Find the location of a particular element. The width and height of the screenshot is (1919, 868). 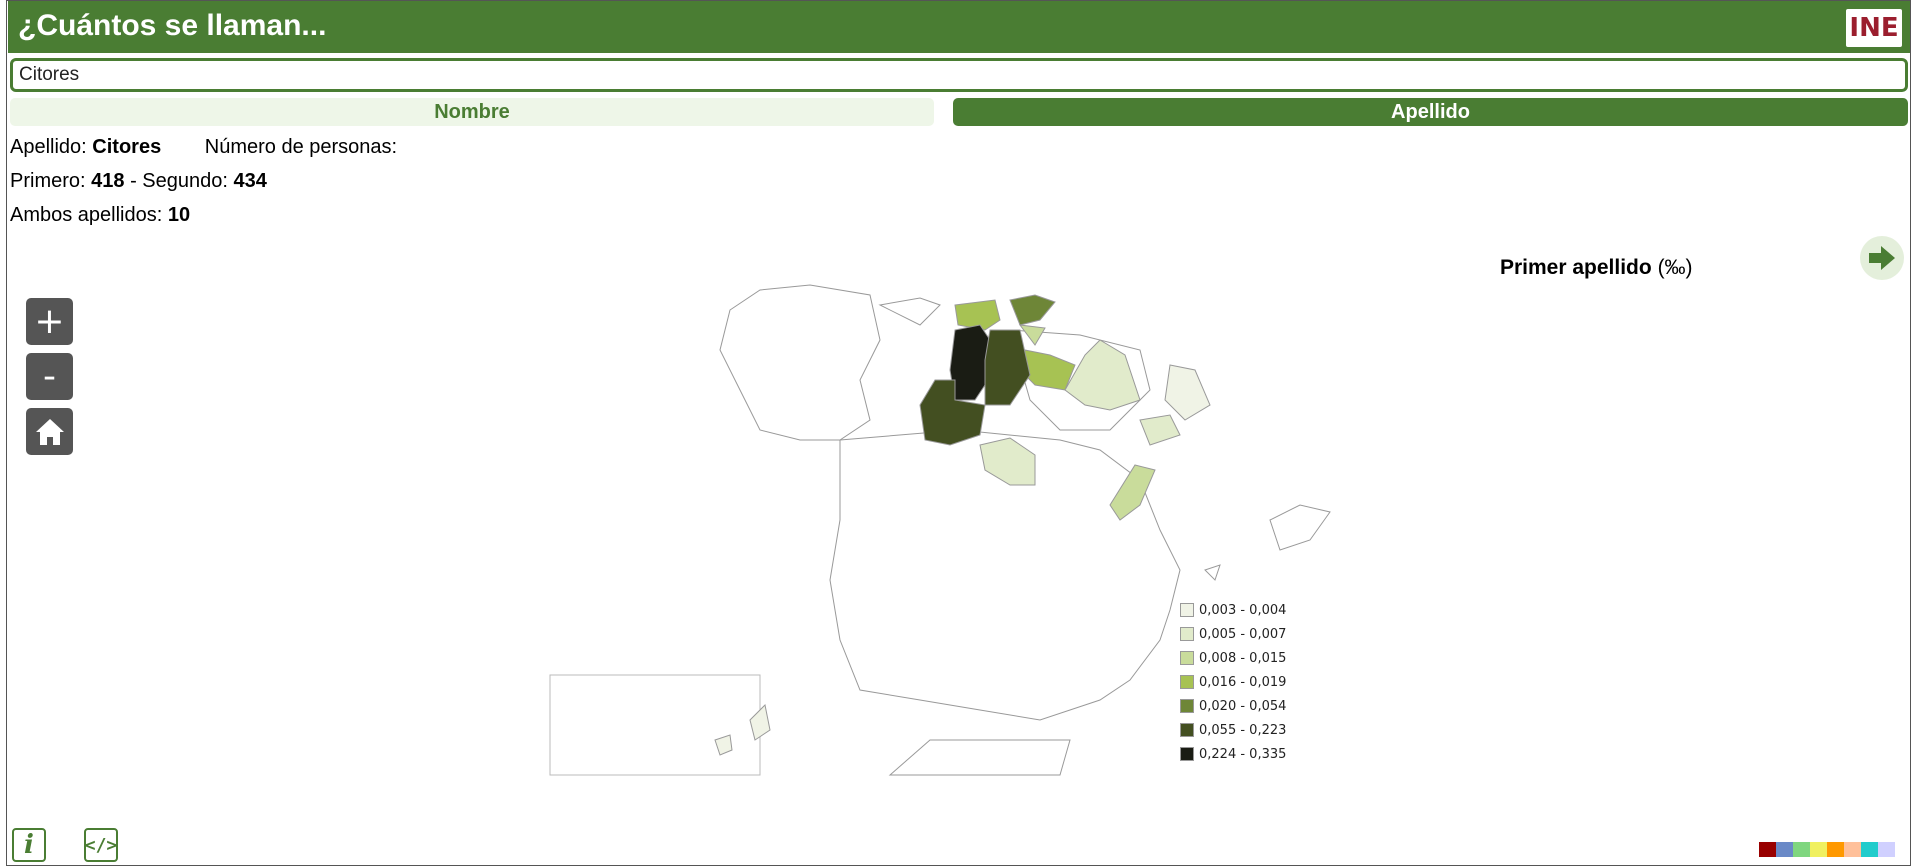

search-input: Citores is located at coordinates (959, 75).